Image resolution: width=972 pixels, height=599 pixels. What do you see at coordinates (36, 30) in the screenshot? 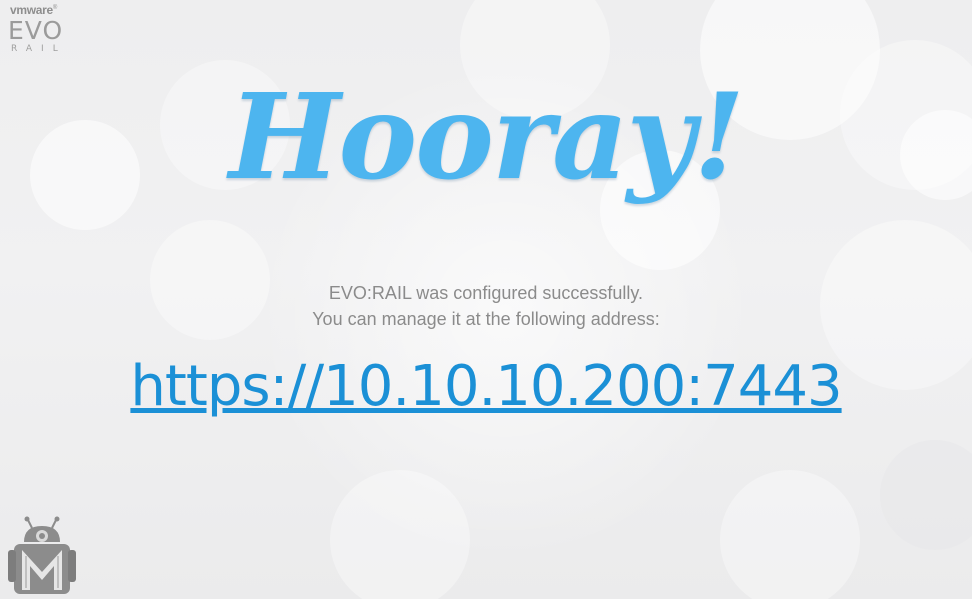
I see `evo-wordmark: EVO` at bounding box center [36, 30].